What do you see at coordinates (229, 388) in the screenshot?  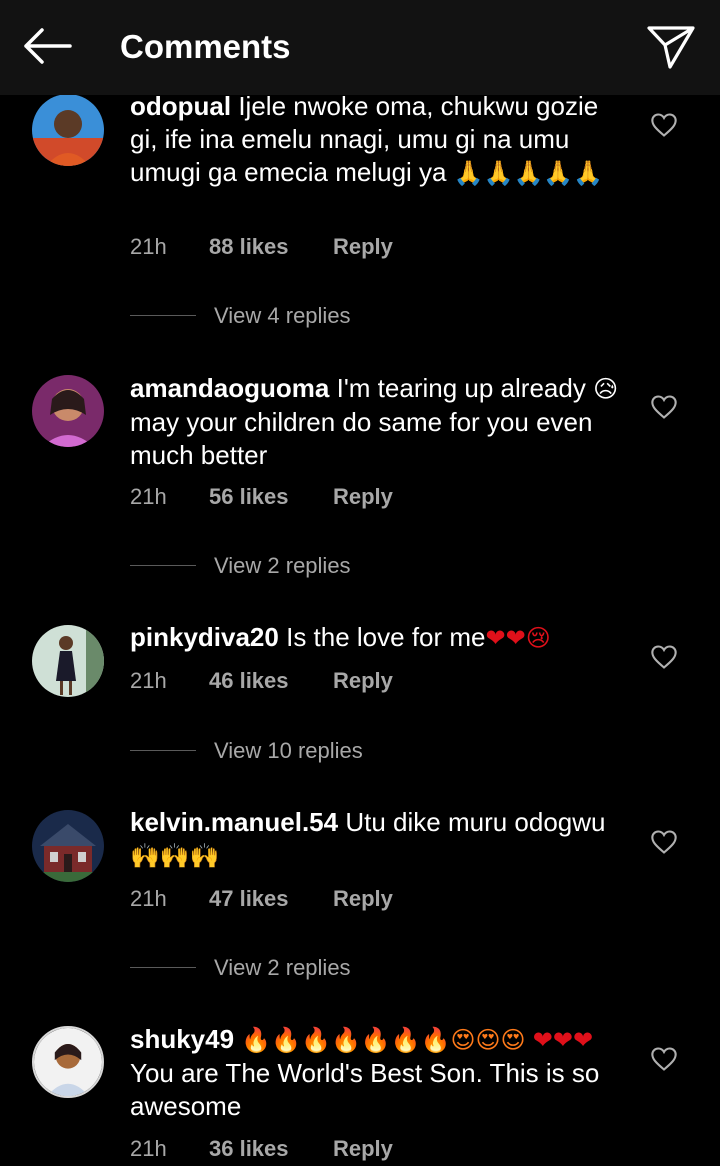 I see `username: amandaoguoma` at bounding box center [229, 388].